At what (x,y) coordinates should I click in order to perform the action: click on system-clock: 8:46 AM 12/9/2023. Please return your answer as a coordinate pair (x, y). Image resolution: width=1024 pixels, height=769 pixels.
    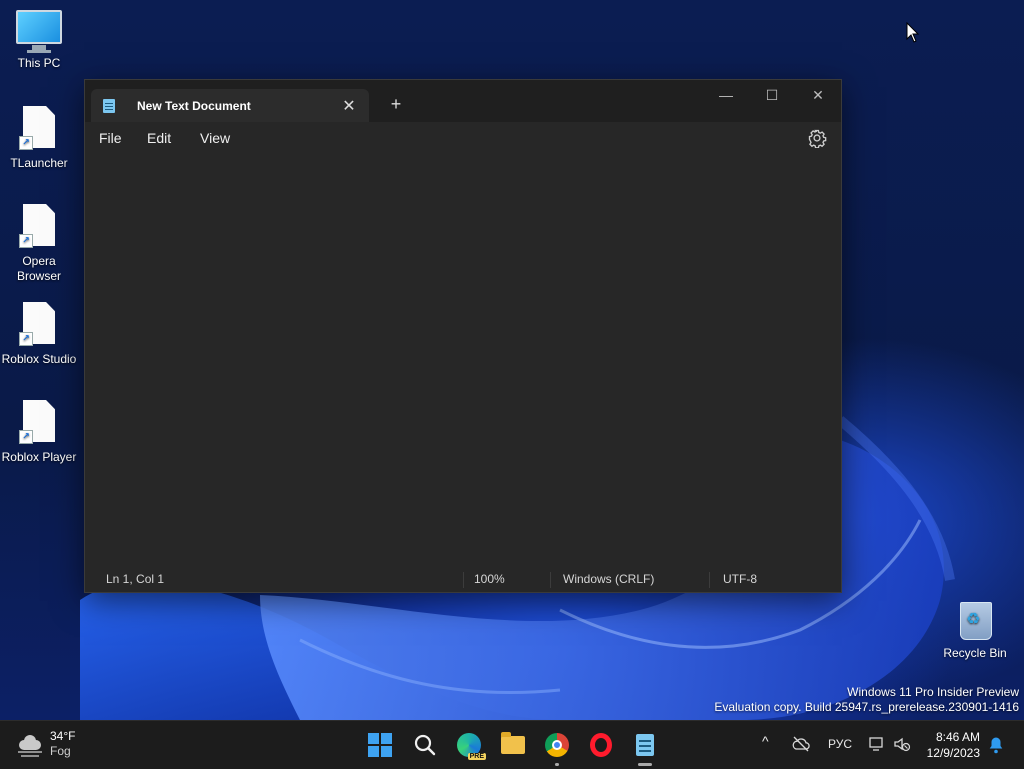
    Looking at the image, I should click on (953, 745).